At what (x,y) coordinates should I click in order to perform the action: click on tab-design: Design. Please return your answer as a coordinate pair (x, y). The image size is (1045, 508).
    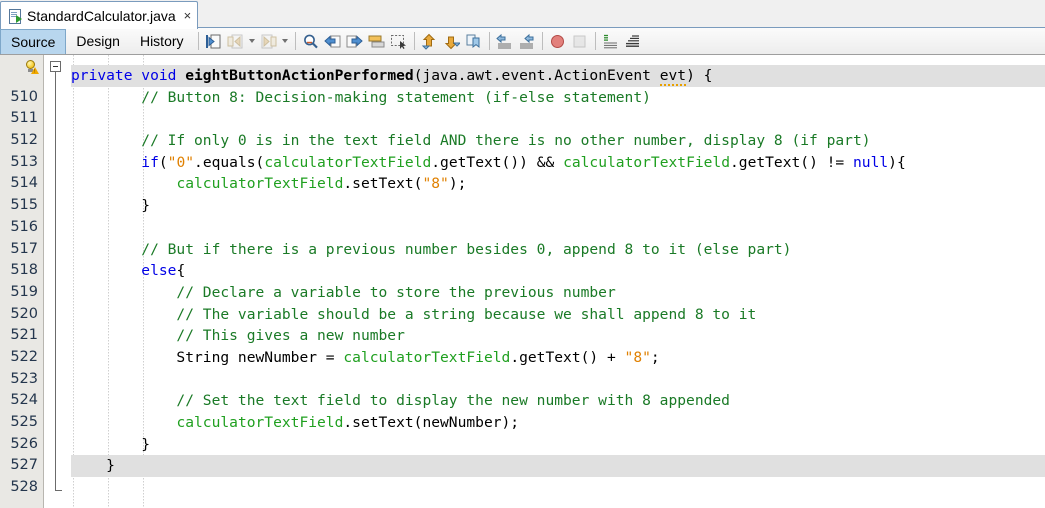
    Looking at the image, I should click on (98, 41).